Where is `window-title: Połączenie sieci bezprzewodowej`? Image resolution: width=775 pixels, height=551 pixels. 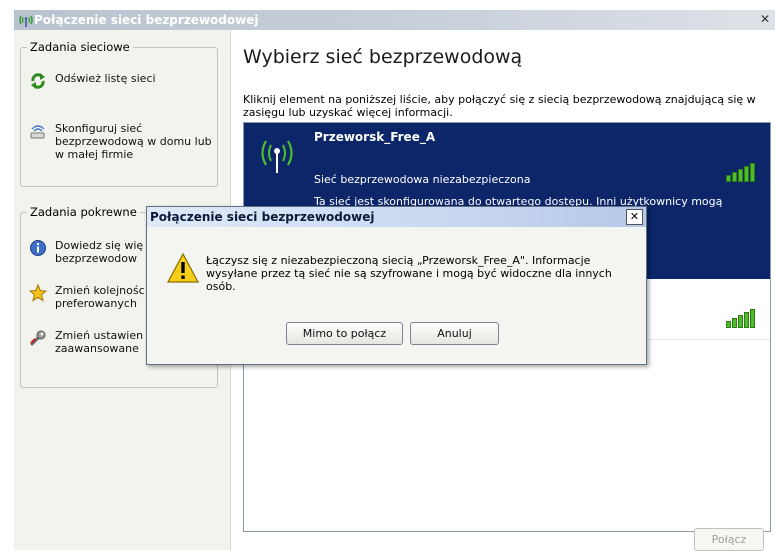
window-title: Połączenie sieci bezprzewodowej is located at coordinates (146, 20).